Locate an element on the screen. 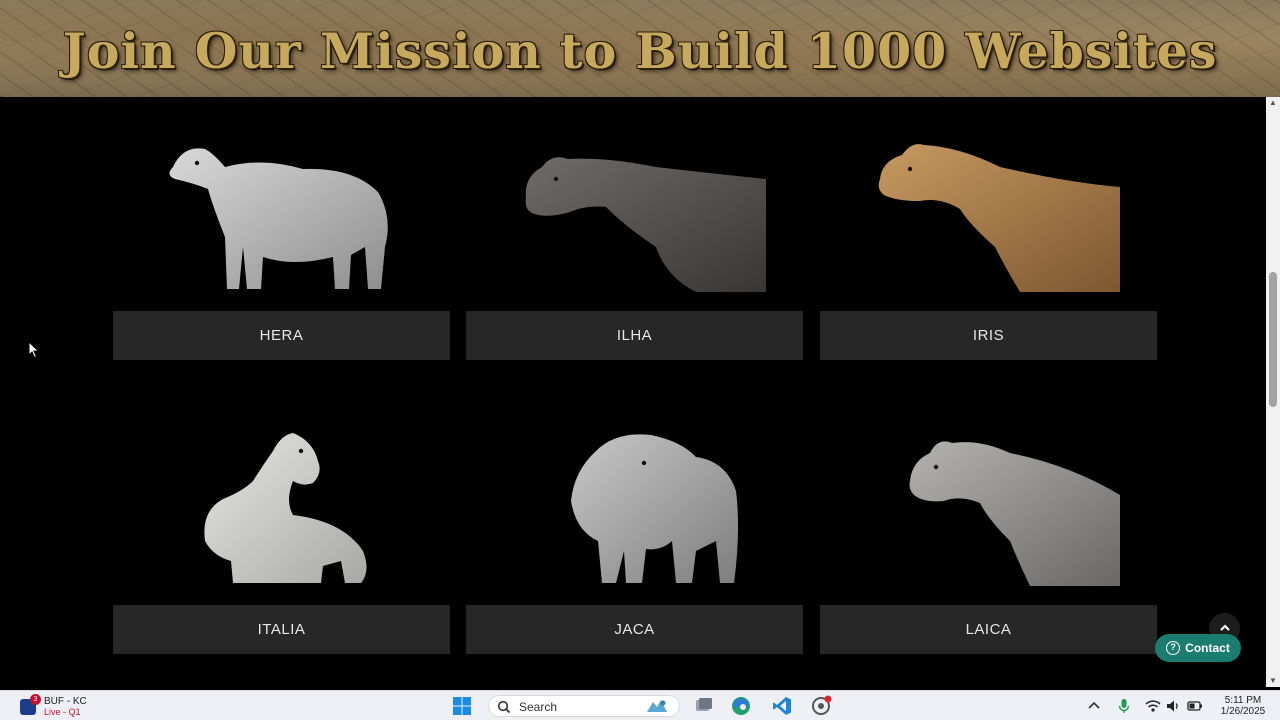 This screenshot has width=1280, height=720. battery-icon is located at coordinates (1195, 706).